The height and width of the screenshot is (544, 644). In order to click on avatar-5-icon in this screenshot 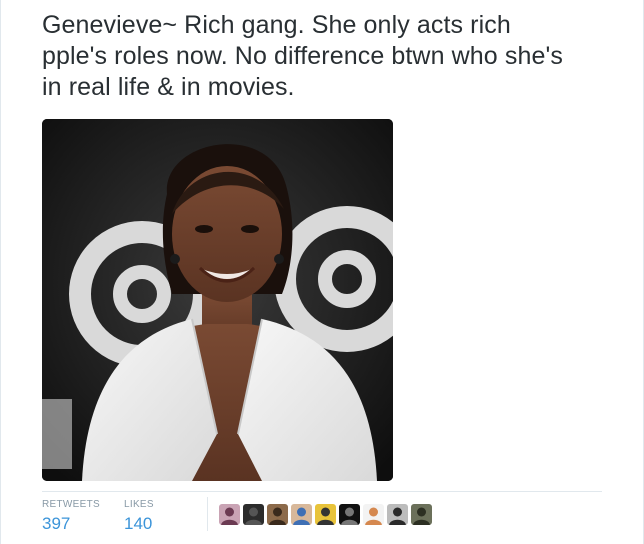, I will do `click(325, 514)`.